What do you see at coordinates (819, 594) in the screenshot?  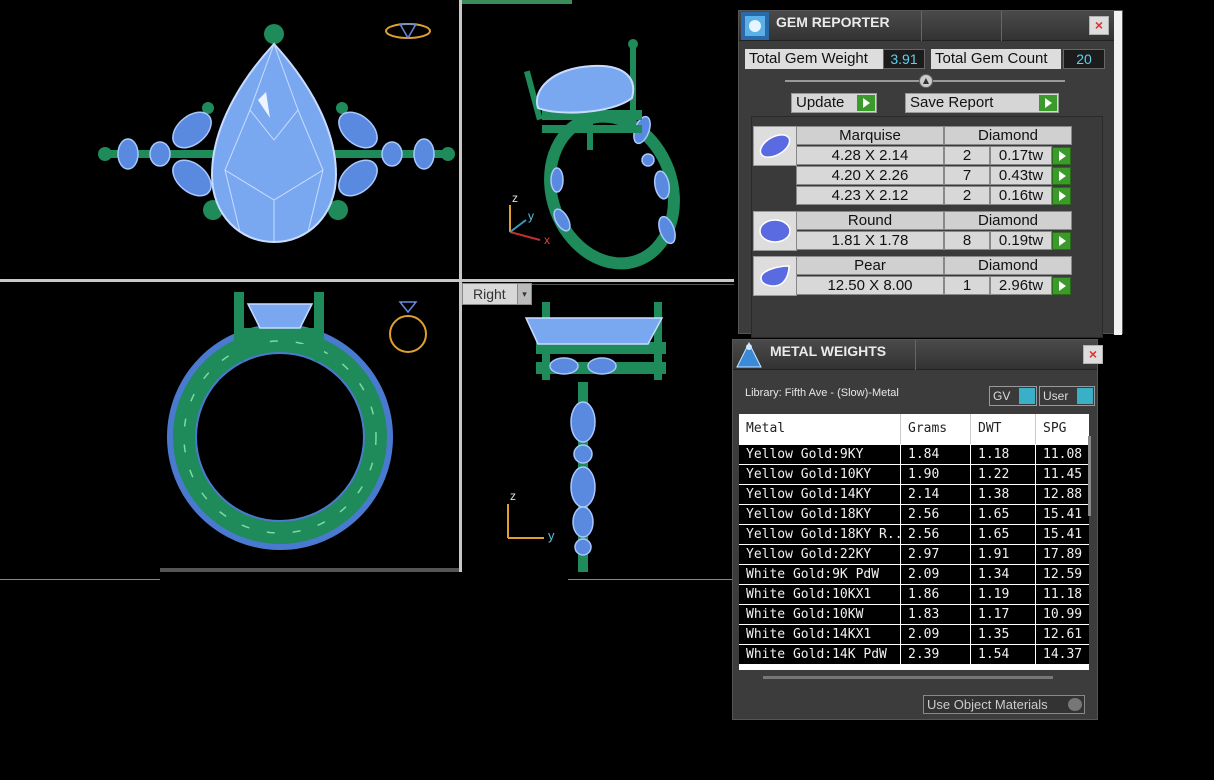 I see `metal-name-cell: White Gold:10KX1` at bounding box center [819, 594].